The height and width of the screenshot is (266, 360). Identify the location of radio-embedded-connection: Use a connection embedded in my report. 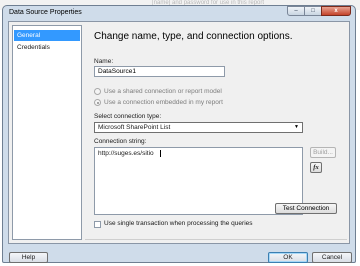
(158, 102).